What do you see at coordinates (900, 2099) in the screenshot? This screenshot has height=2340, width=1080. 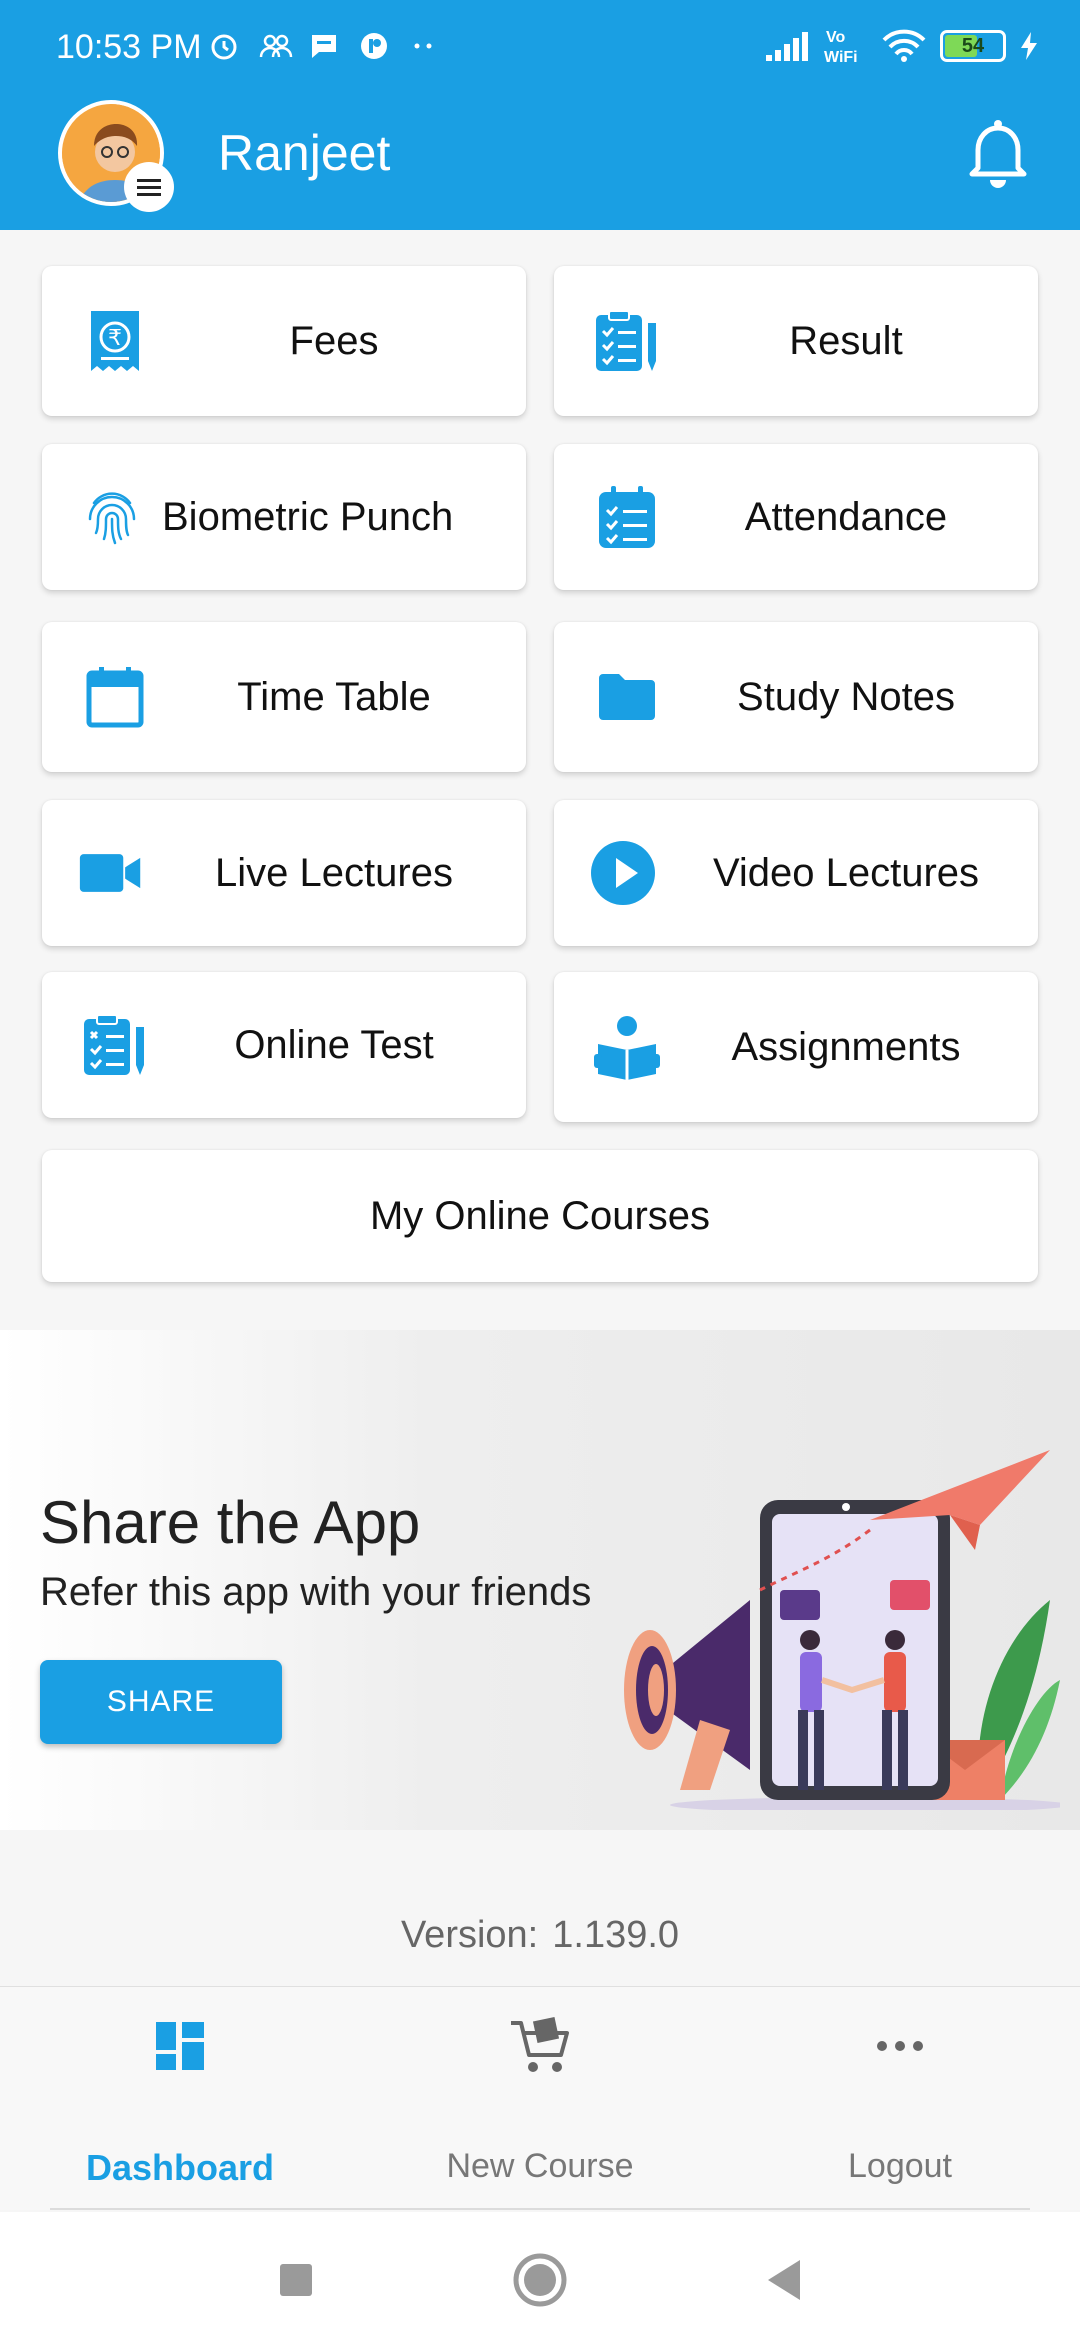 I see `tab-logout: Logout` at bounding box center [900, 2099].